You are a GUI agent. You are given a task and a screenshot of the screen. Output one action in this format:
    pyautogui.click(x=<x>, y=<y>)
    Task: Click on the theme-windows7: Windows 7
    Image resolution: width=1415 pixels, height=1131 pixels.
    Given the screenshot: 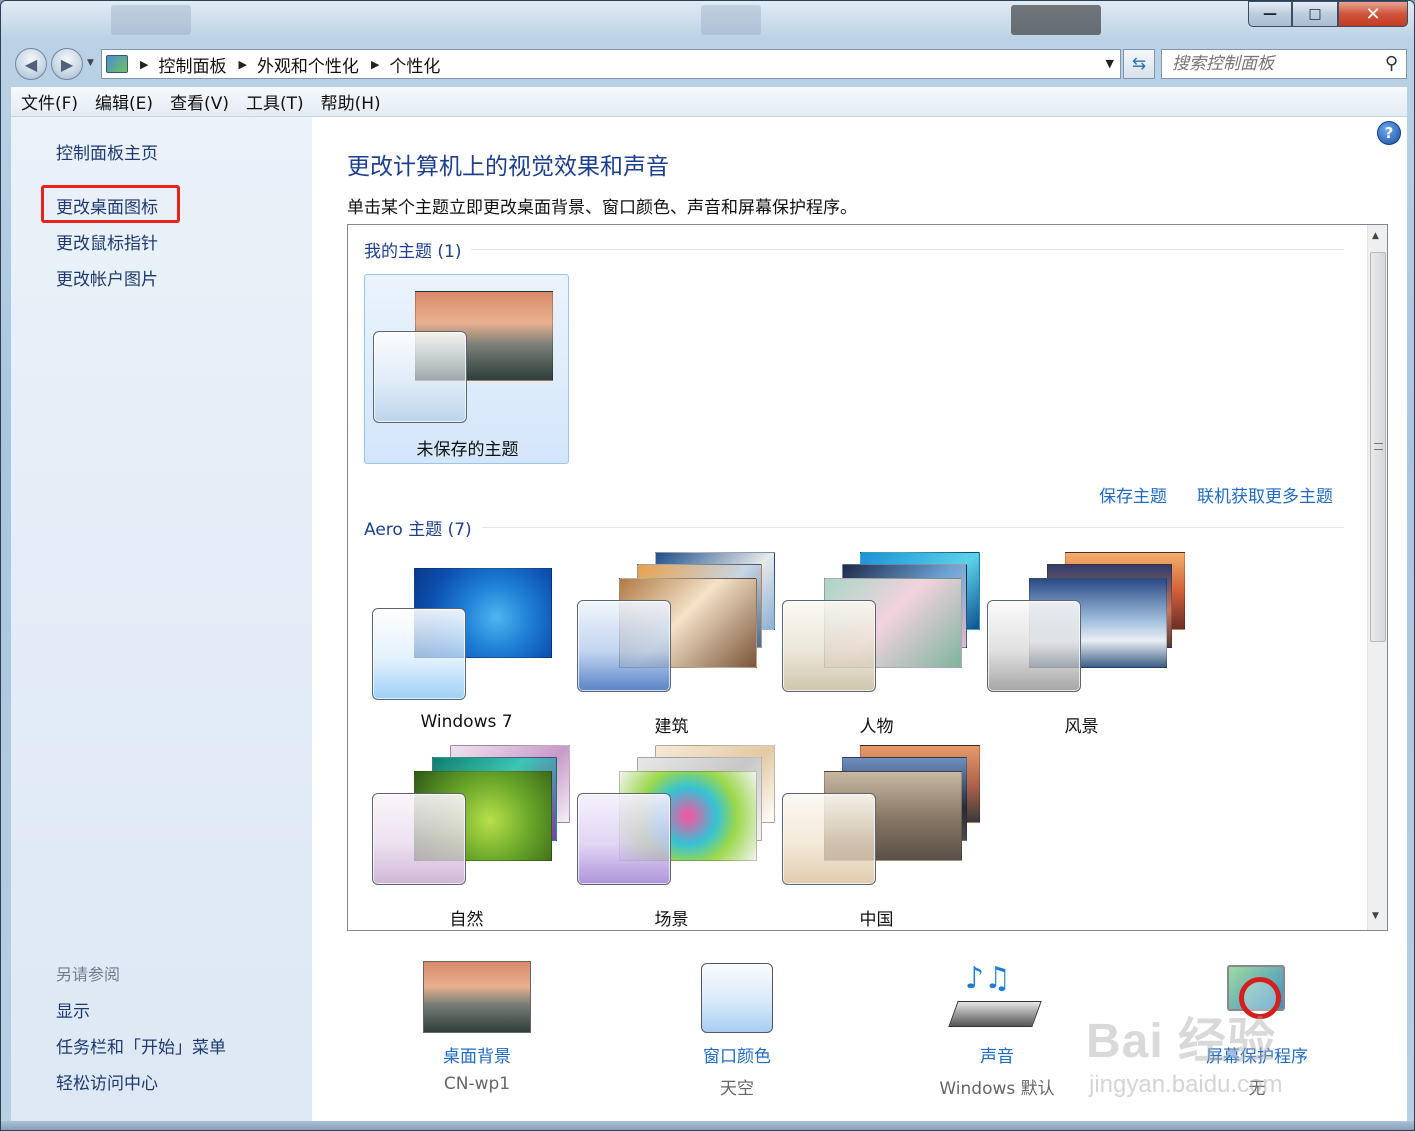 What is the action you would take?
    pyautogui.click(x=466, y=647)
    